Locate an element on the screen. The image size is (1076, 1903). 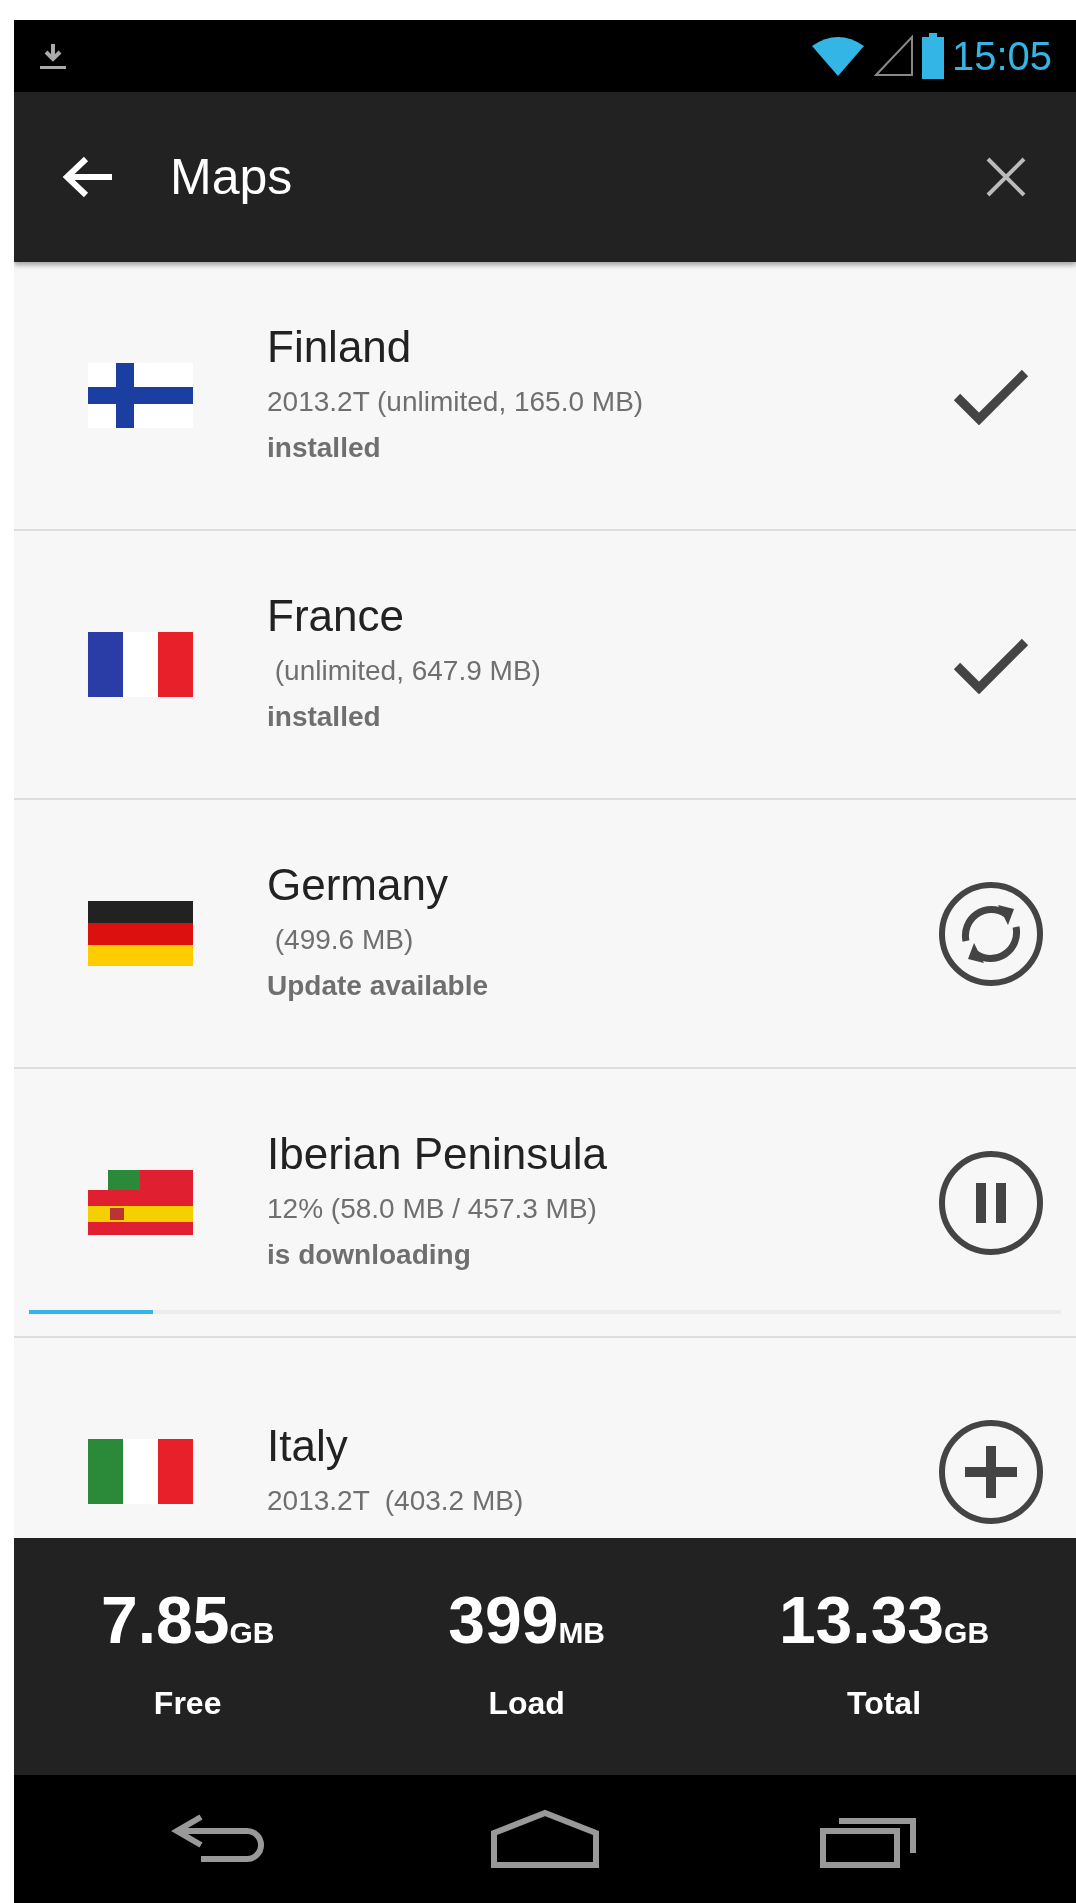
app-title: Maps is located at coordinates (231, 177).